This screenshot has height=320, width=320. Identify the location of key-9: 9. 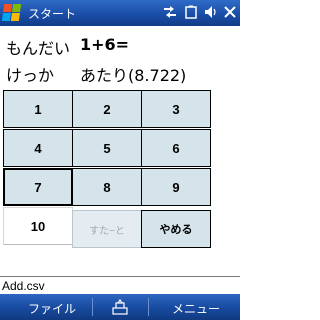
(176, 187).